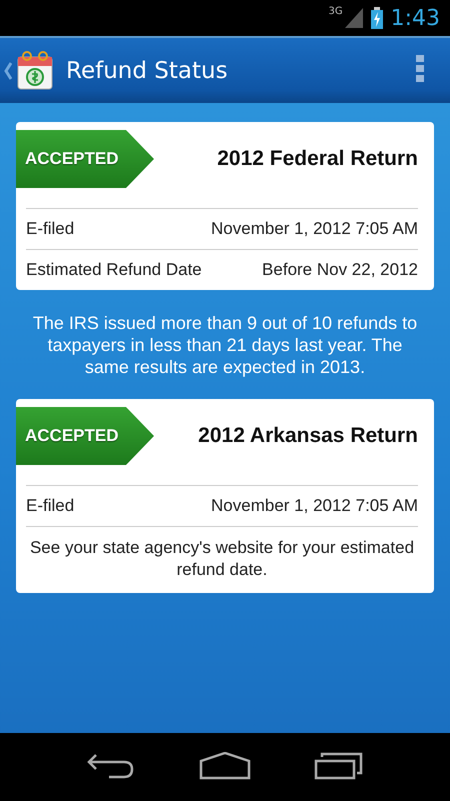  Describe the element at coordinates (317, 159) in the screenshot. I see `return-title: 2012 Federal Return` at that location.